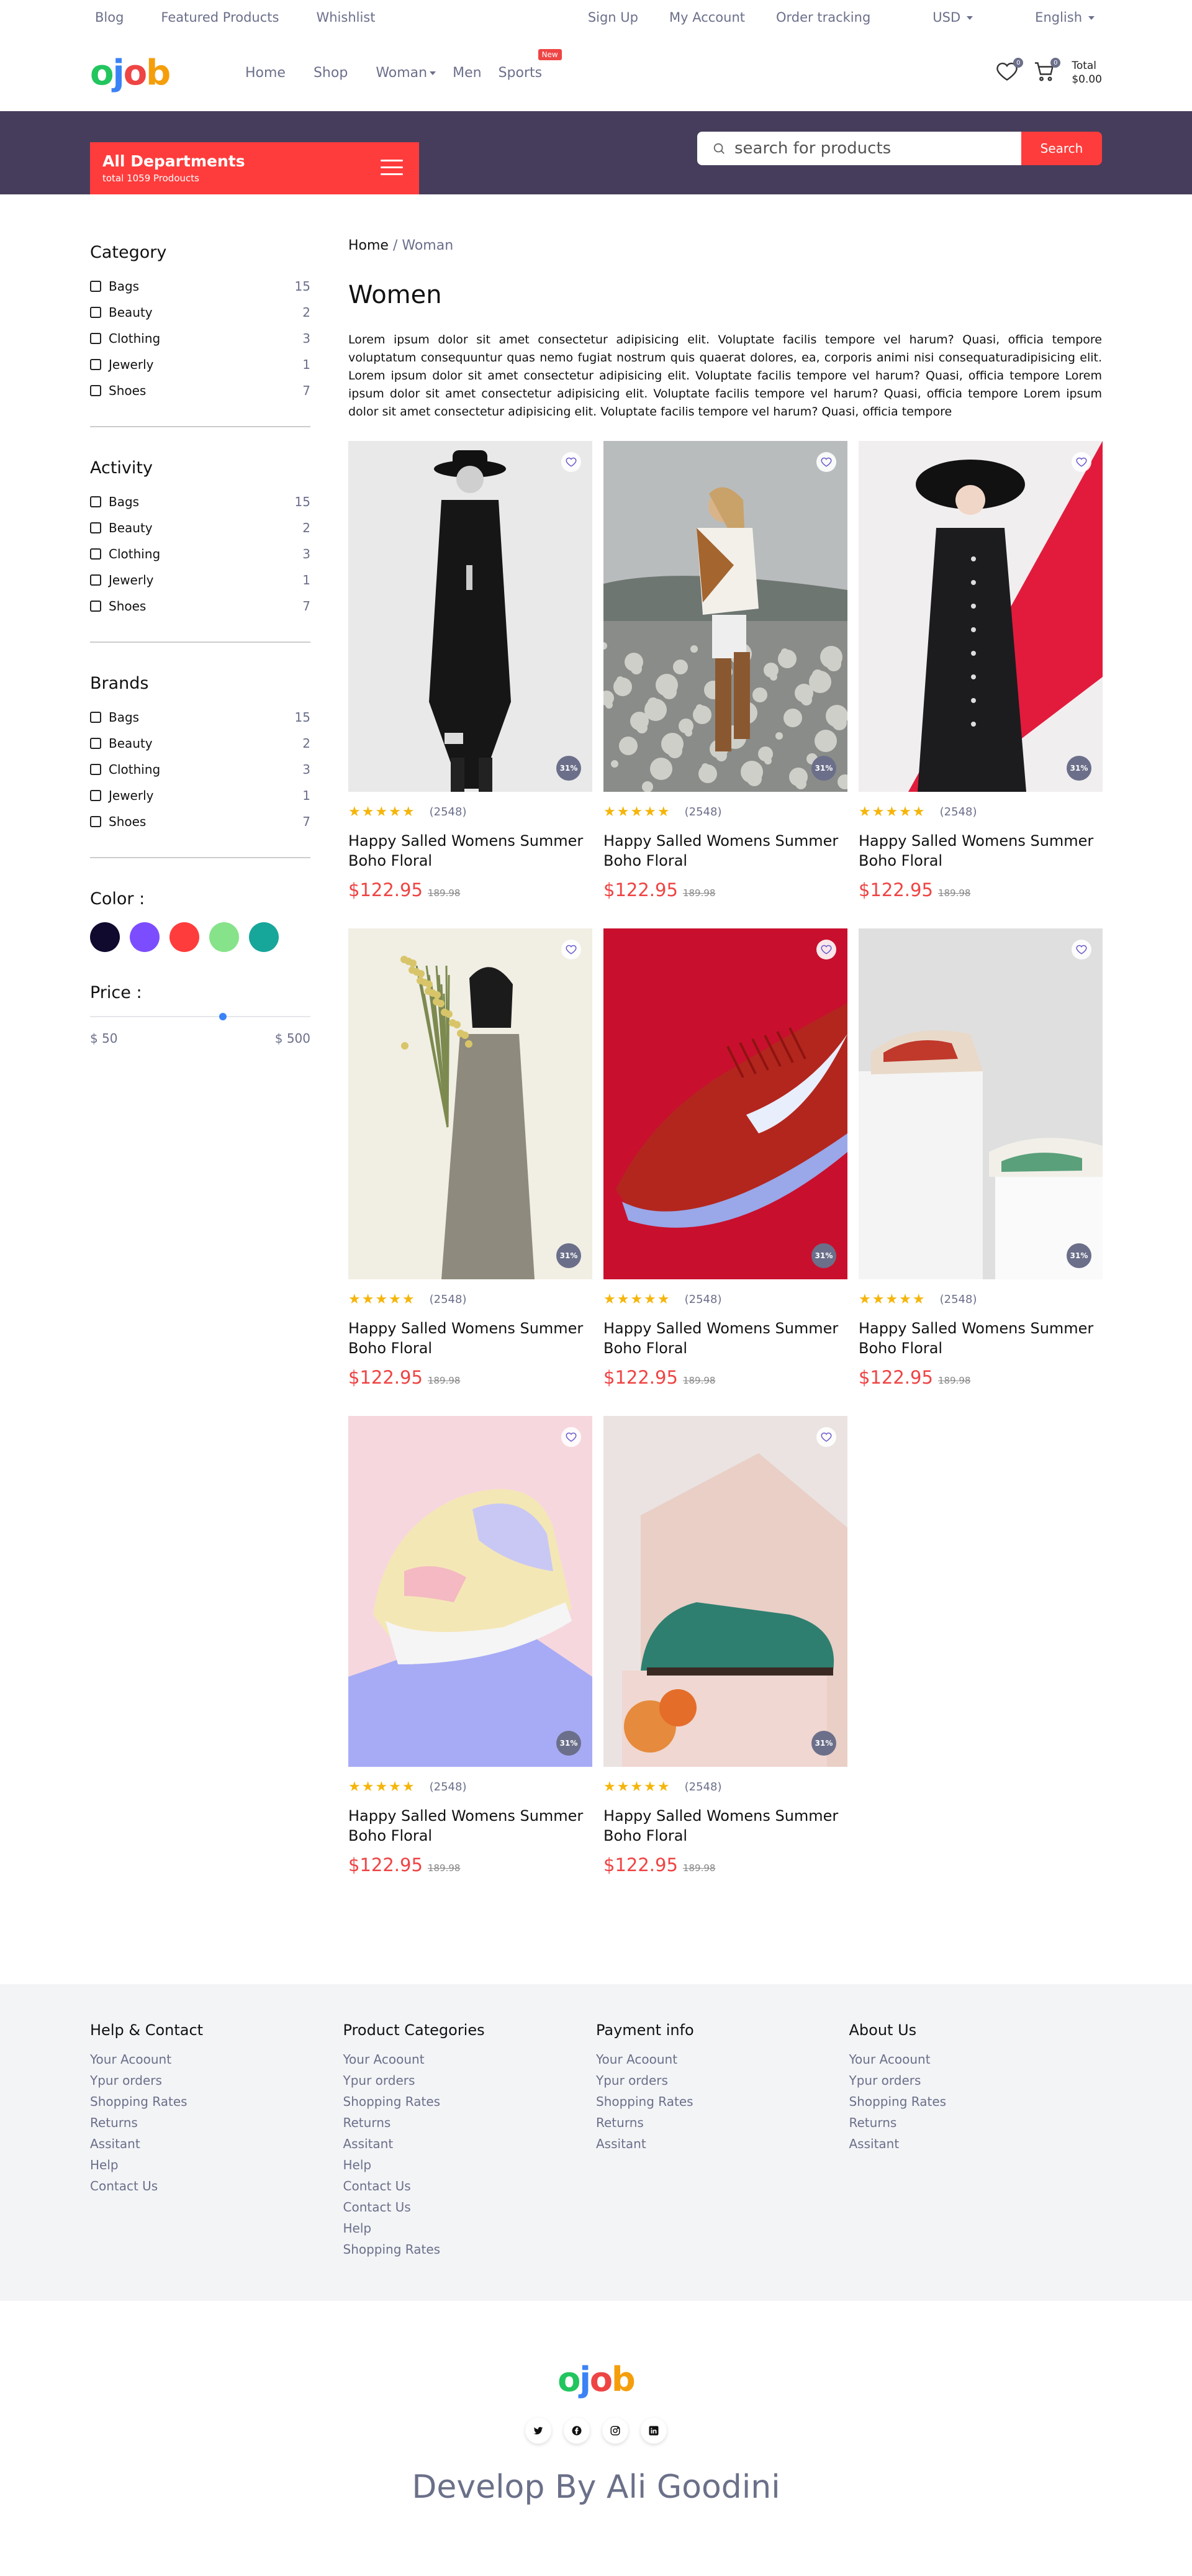 This screenshot has width=1192, height=2576. What do you see at coordinates (859, 148) in the screenshot?
I see `search-input: search for products` at bounding box center [859, 148].